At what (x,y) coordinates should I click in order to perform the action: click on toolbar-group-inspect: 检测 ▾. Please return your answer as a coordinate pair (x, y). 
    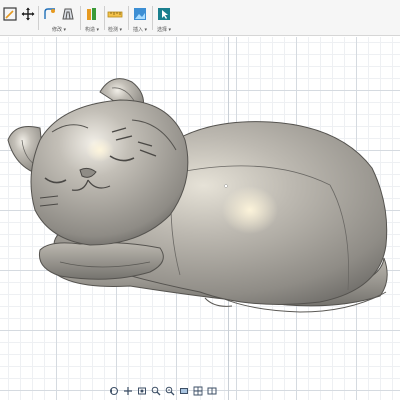
    Looking at the image, I should click on (115, 19).